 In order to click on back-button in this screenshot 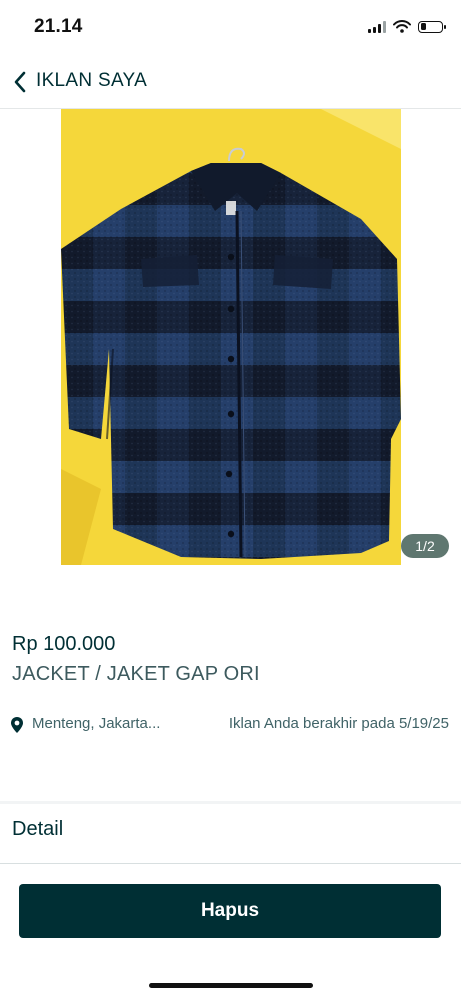, I will do `click(20, 82)`.